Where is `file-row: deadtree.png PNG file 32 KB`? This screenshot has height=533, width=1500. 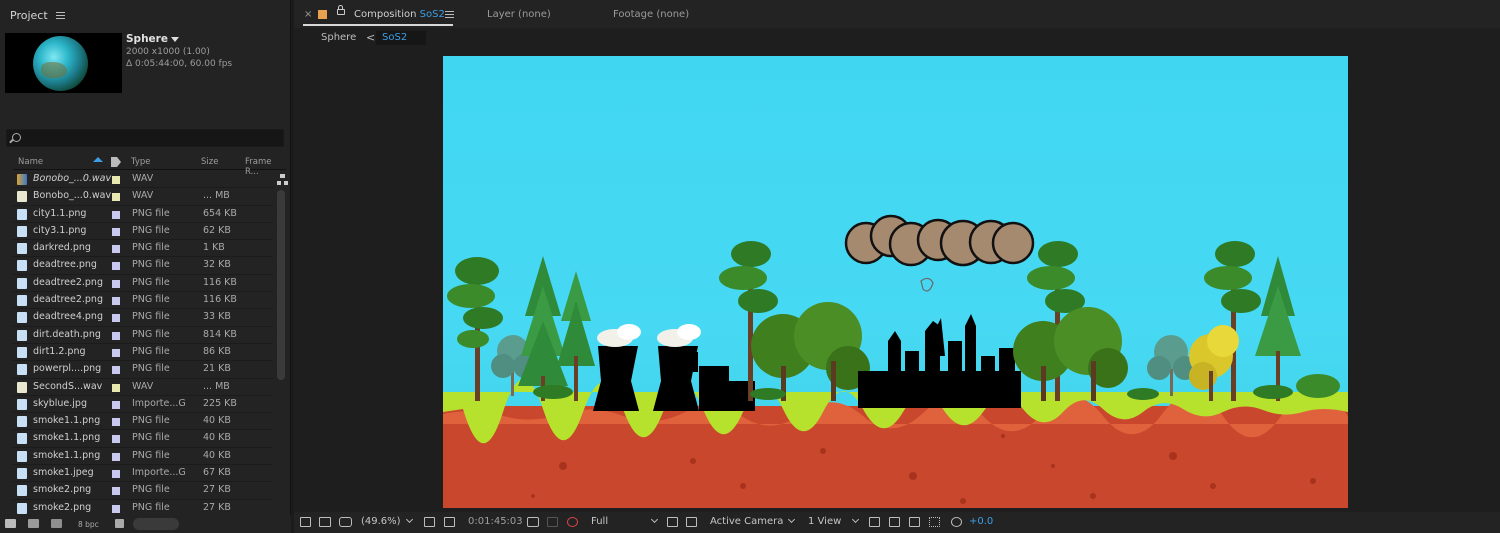 file-row: deadtree.png PNG file 32 KB is located at coordinates (143, 266).